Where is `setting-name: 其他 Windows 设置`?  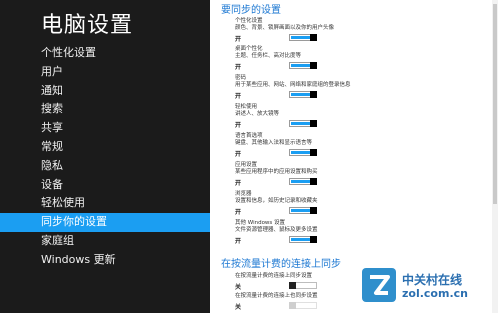 setting-name: 其他 Windows 设置 is located at coordinates (260, 223).